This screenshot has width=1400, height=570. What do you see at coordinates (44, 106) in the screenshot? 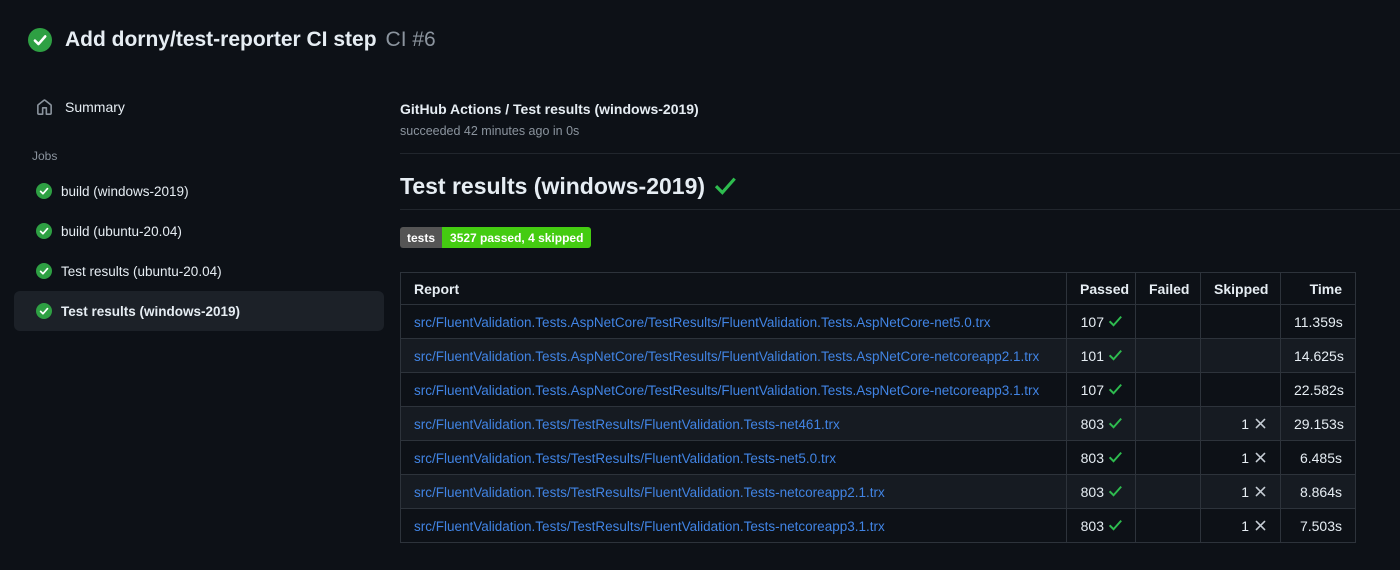
I see `home-icon` at bounding box center [44, 106].